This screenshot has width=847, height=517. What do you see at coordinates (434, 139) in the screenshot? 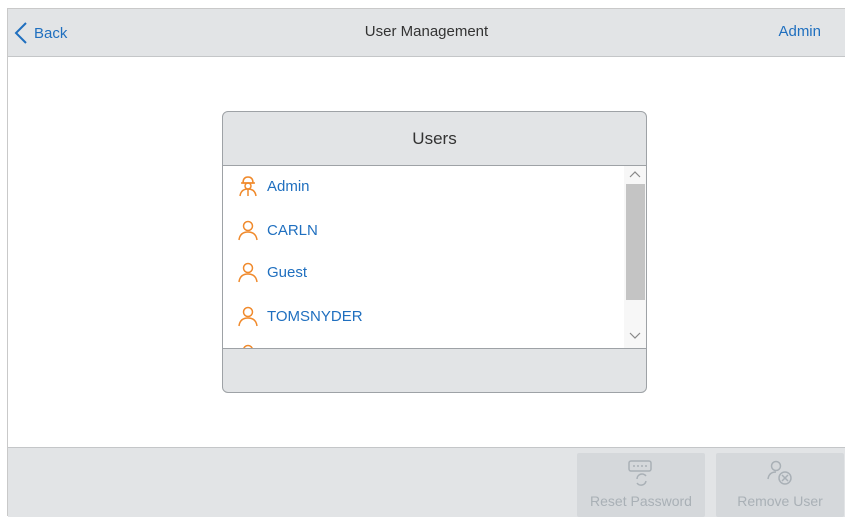
I see `users-panel-title: Users` at bounding box center [434, 139].